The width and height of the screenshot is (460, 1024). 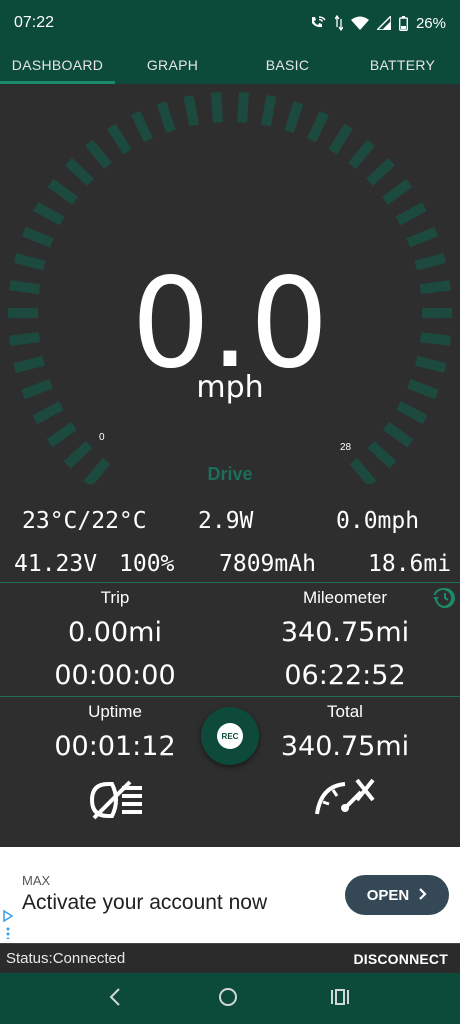 I want to click on uptime-value: 00:01:12, so click(x=115, y=746).